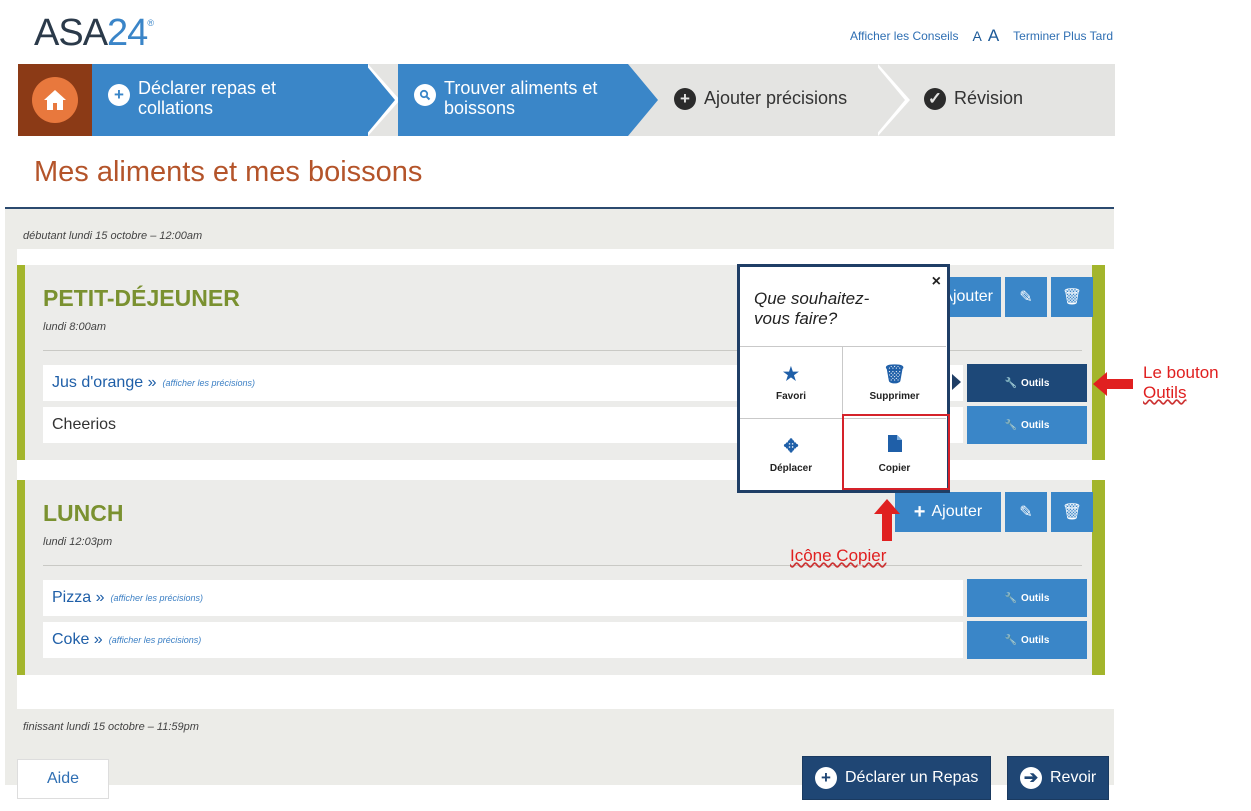 The width and height of the screenshot is (1251, 811). Describe the element at coordinates (71, 33) in the screenshot. I see `logo-text: ASA` at that location.